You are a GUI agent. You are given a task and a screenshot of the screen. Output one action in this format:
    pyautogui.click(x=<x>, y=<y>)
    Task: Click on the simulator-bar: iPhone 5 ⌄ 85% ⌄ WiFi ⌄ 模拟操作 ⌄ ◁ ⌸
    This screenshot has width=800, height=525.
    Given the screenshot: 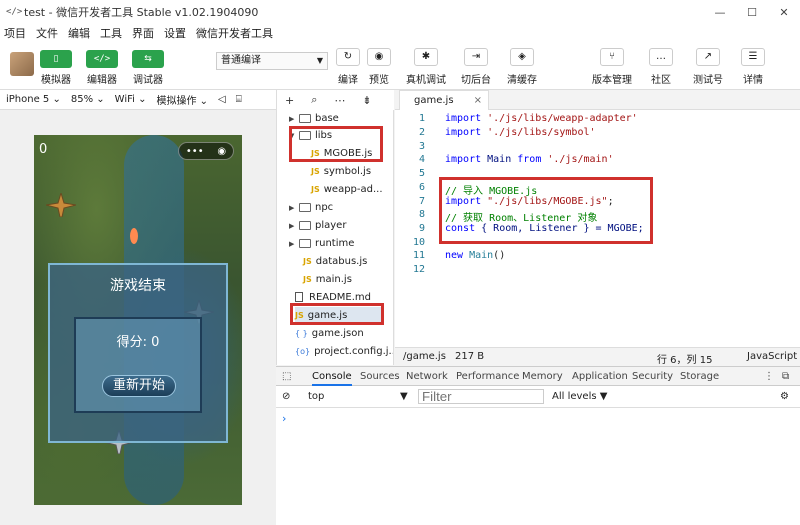 What is the action you would take?
    pyautogui.click(x=138, y=100)
    